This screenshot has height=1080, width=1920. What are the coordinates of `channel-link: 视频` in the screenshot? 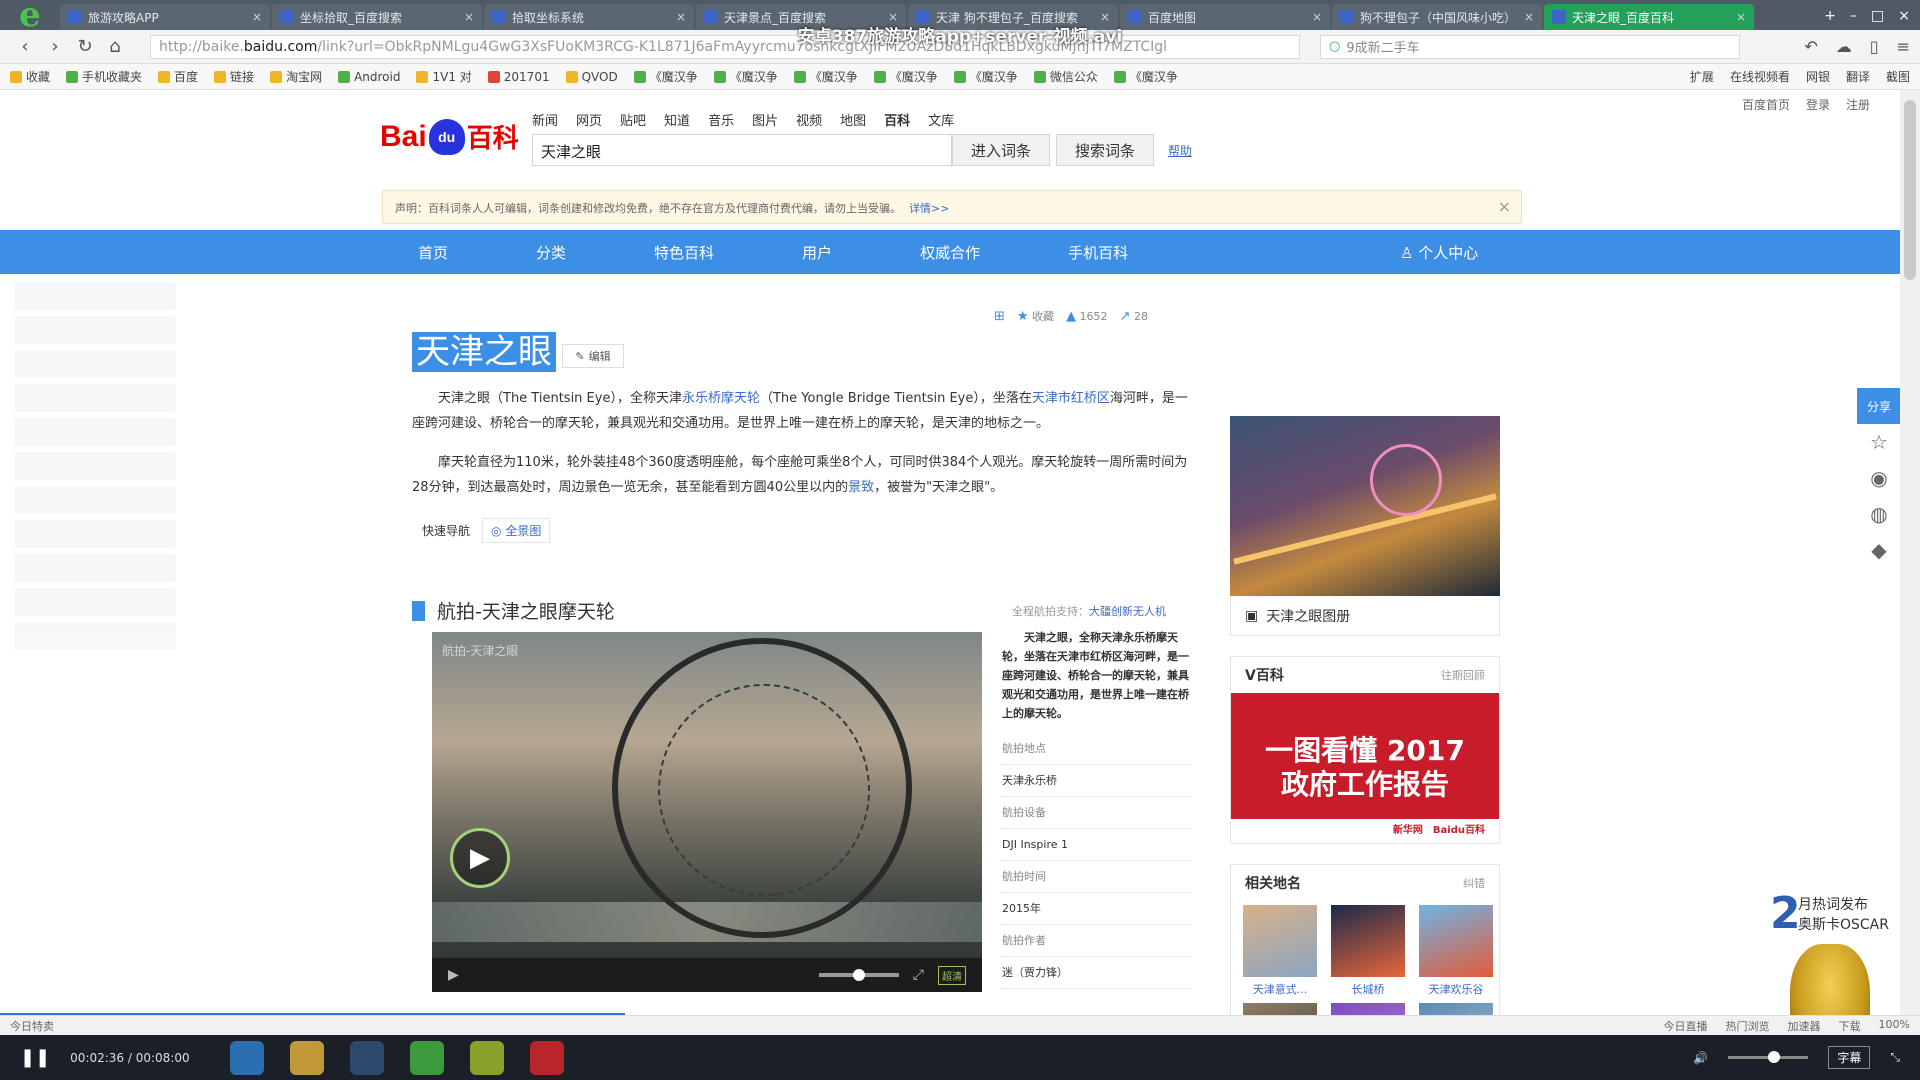 It's located at (809, 119).